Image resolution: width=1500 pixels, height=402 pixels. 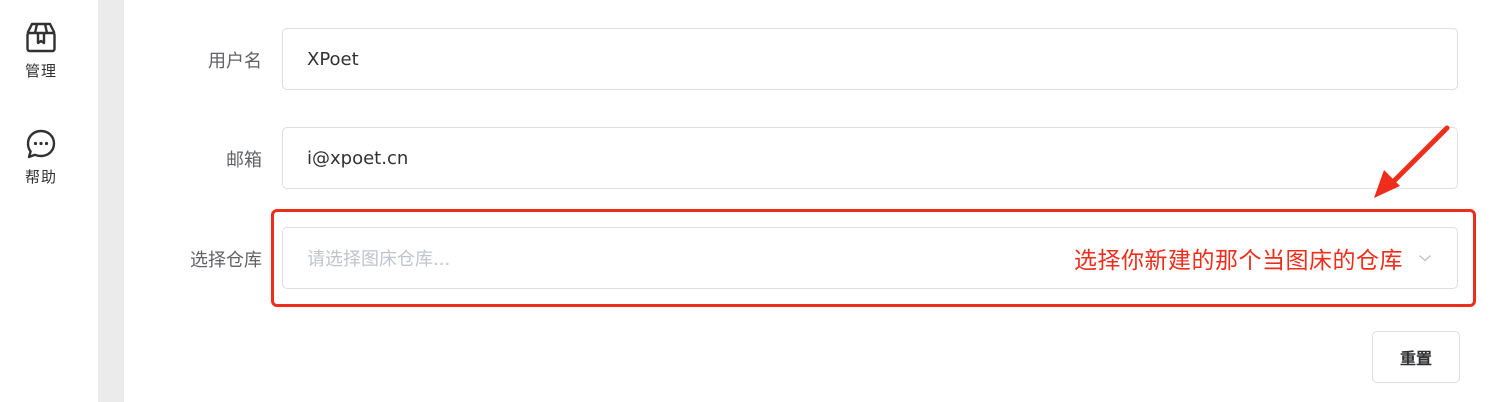 What do you see at coordinates (1416, 357) in the screenshot?
I see `reset-button: 重置` at bounding box center [1416, 357].